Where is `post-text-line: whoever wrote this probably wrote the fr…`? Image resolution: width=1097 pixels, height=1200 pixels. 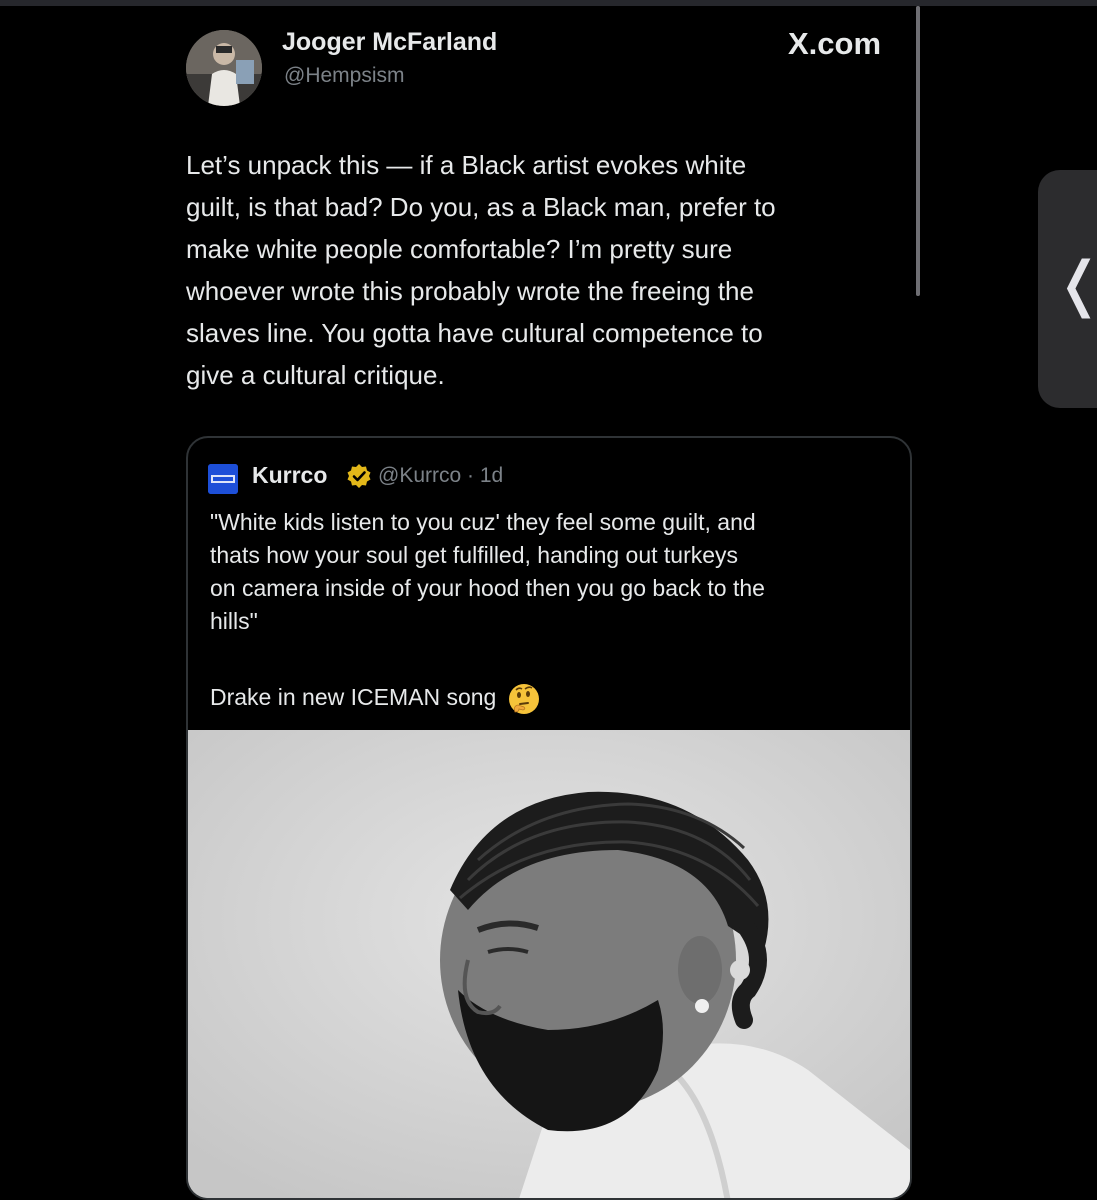
post-text-line: whoever wrote this probably wrote the fr… is located at coordinates (470, 291).